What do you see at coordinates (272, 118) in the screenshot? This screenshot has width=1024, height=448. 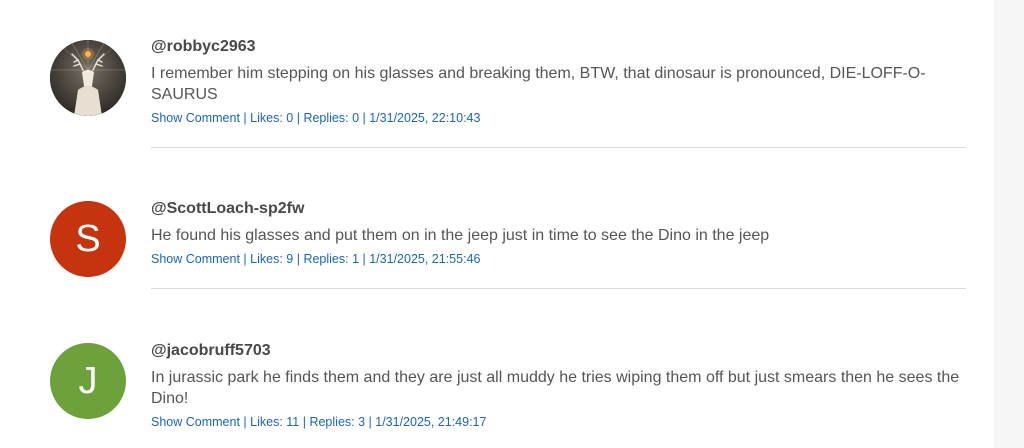 I see `likes-count: Likes: 0` at bounding box center [272, 118].